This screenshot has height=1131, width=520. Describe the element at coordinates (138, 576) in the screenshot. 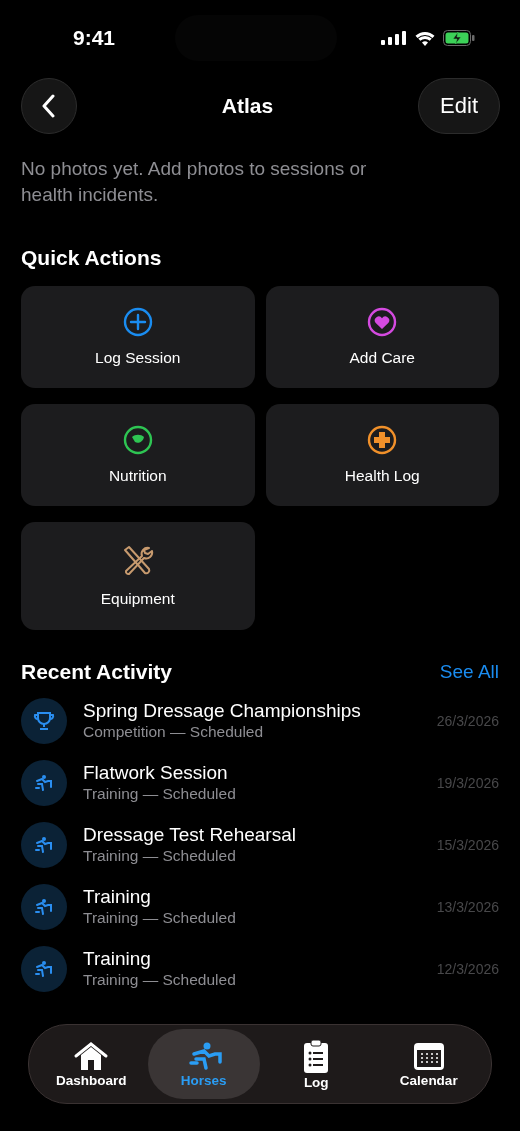

I see `quick-action-card: Equipment` at that location.